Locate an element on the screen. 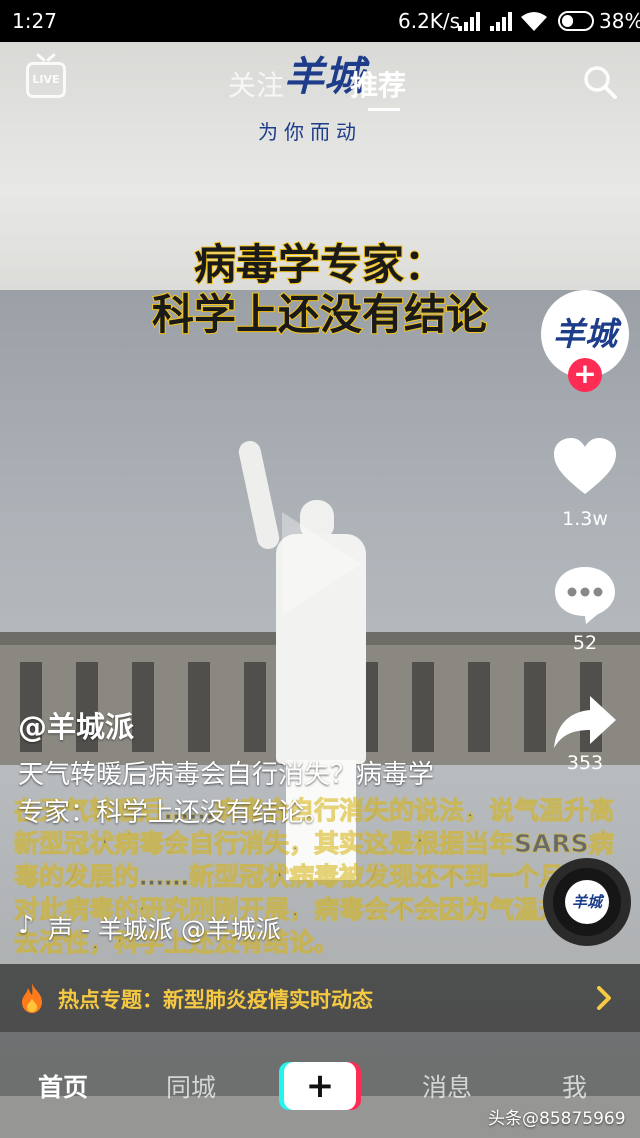 The height and width of the screenshot is (1138, 640). search-icon is located at coordinates (600, 82).